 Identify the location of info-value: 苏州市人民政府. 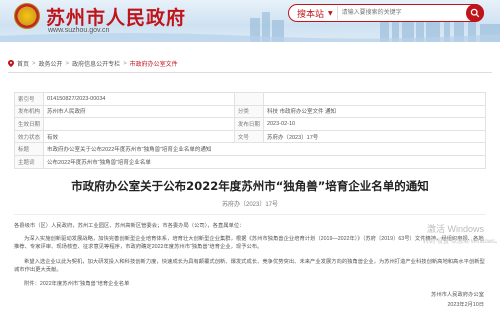
(139, 111).